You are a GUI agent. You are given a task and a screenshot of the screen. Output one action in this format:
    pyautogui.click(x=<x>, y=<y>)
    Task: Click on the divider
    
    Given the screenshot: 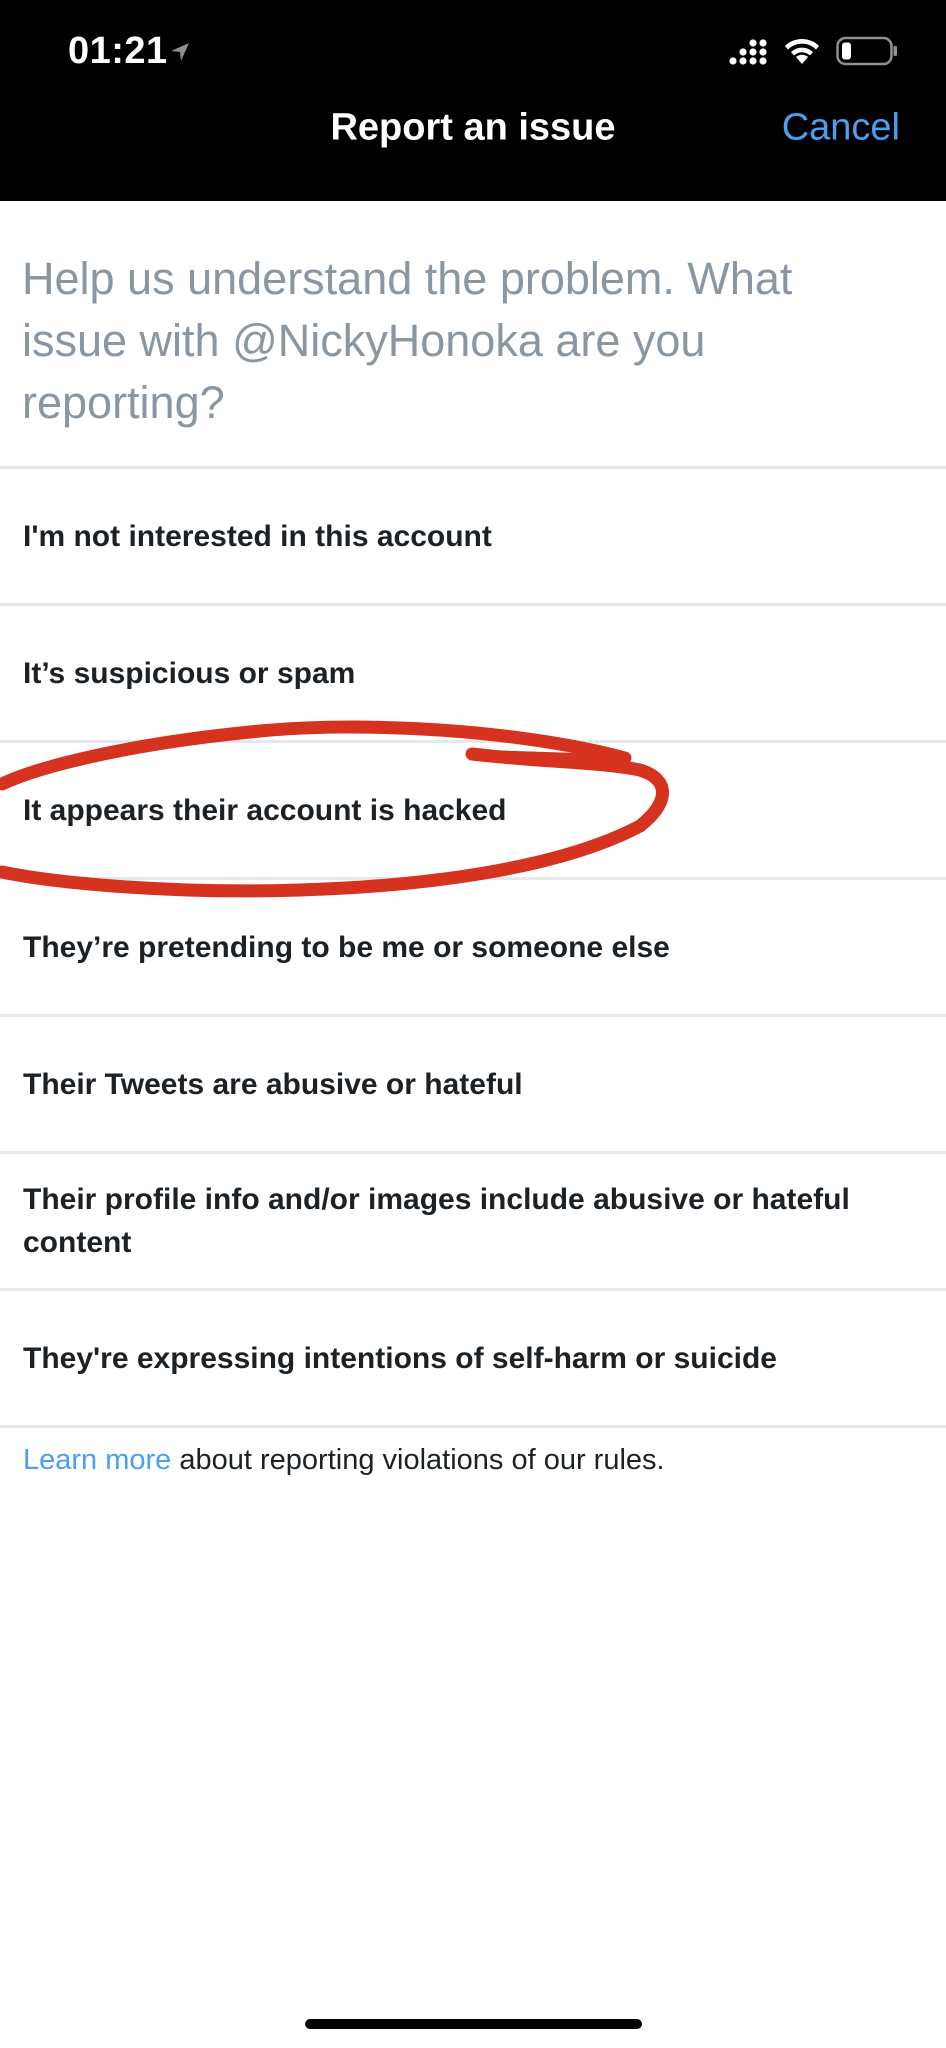 What is the action you would take?
    pyautogui.click(x=473, y=1426)
    